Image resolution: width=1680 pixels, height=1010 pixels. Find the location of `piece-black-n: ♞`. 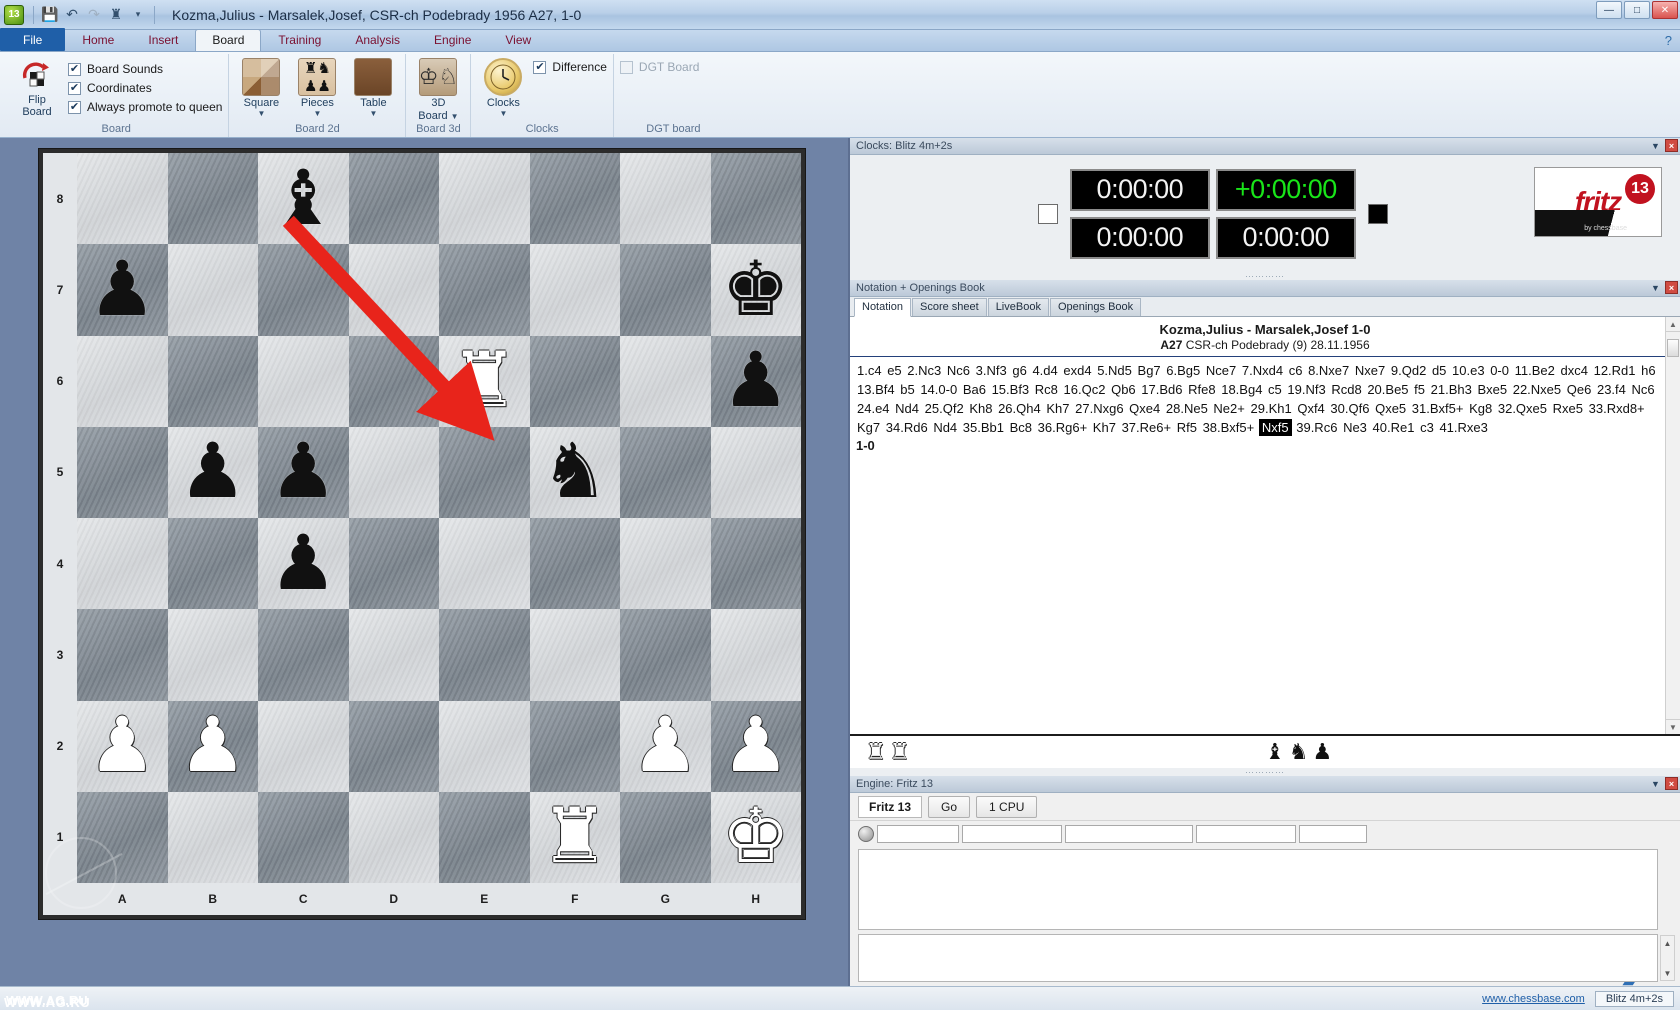

piece-black-n: ♞ is located at coordinates (575, 472).